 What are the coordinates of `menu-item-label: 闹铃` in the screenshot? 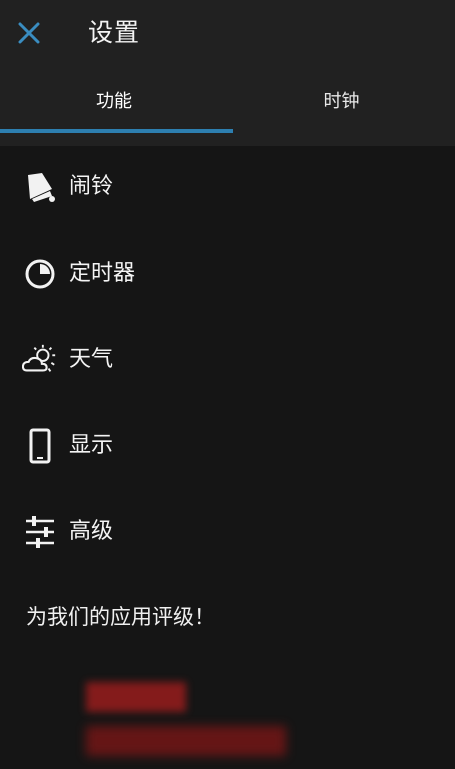 It's located at (91, 186).